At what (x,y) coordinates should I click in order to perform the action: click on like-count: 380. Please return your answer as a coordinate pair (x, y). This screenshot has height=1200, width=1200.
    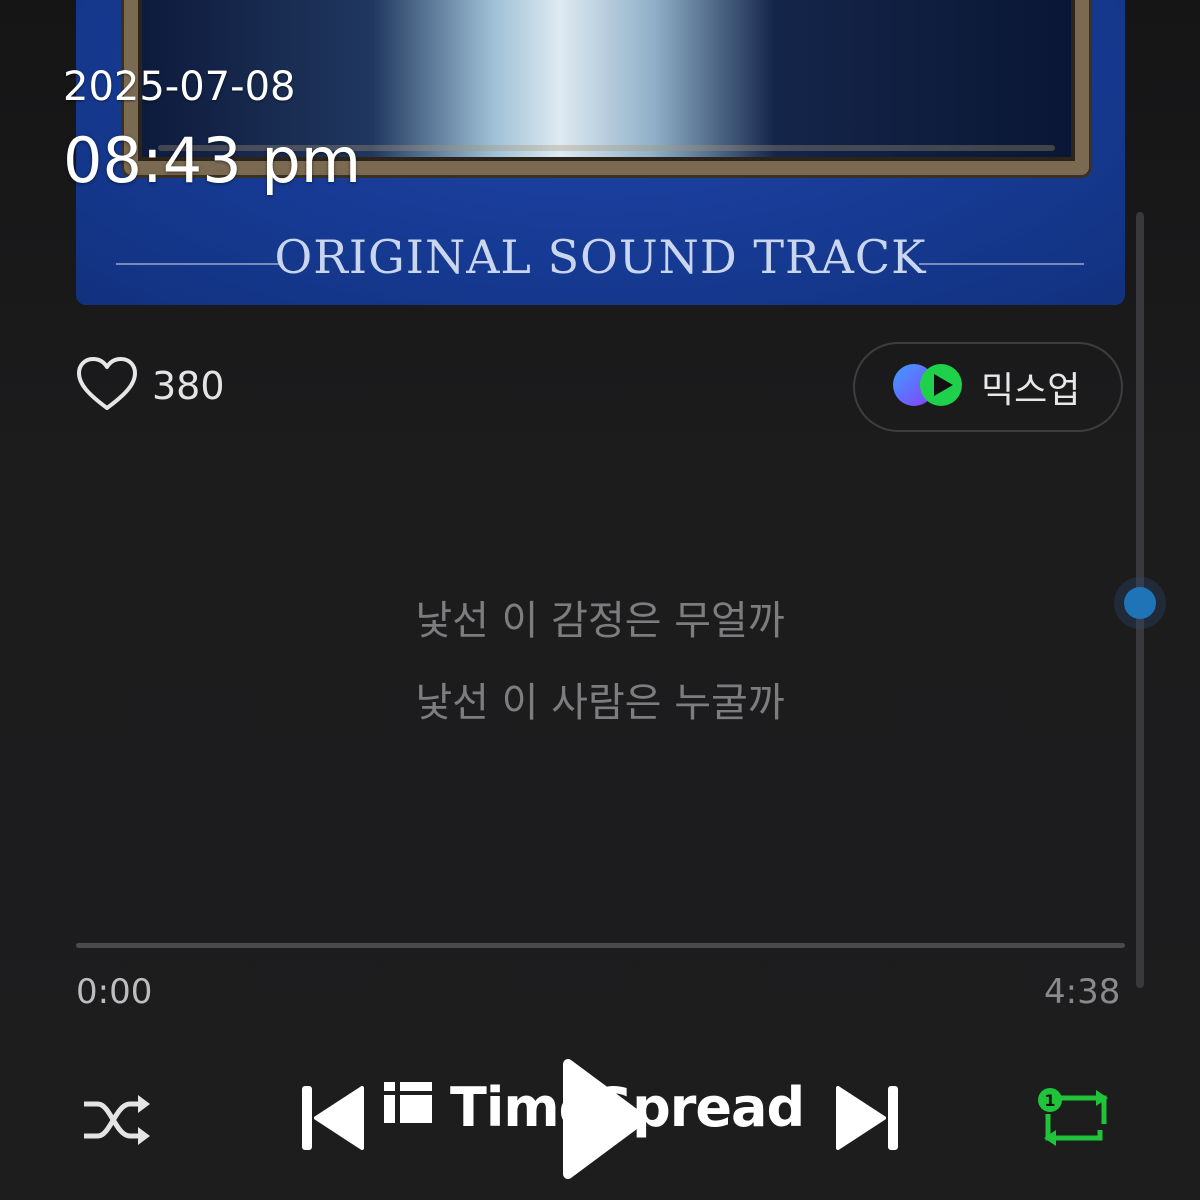
    Looking at the image, I should click on (188, 386).